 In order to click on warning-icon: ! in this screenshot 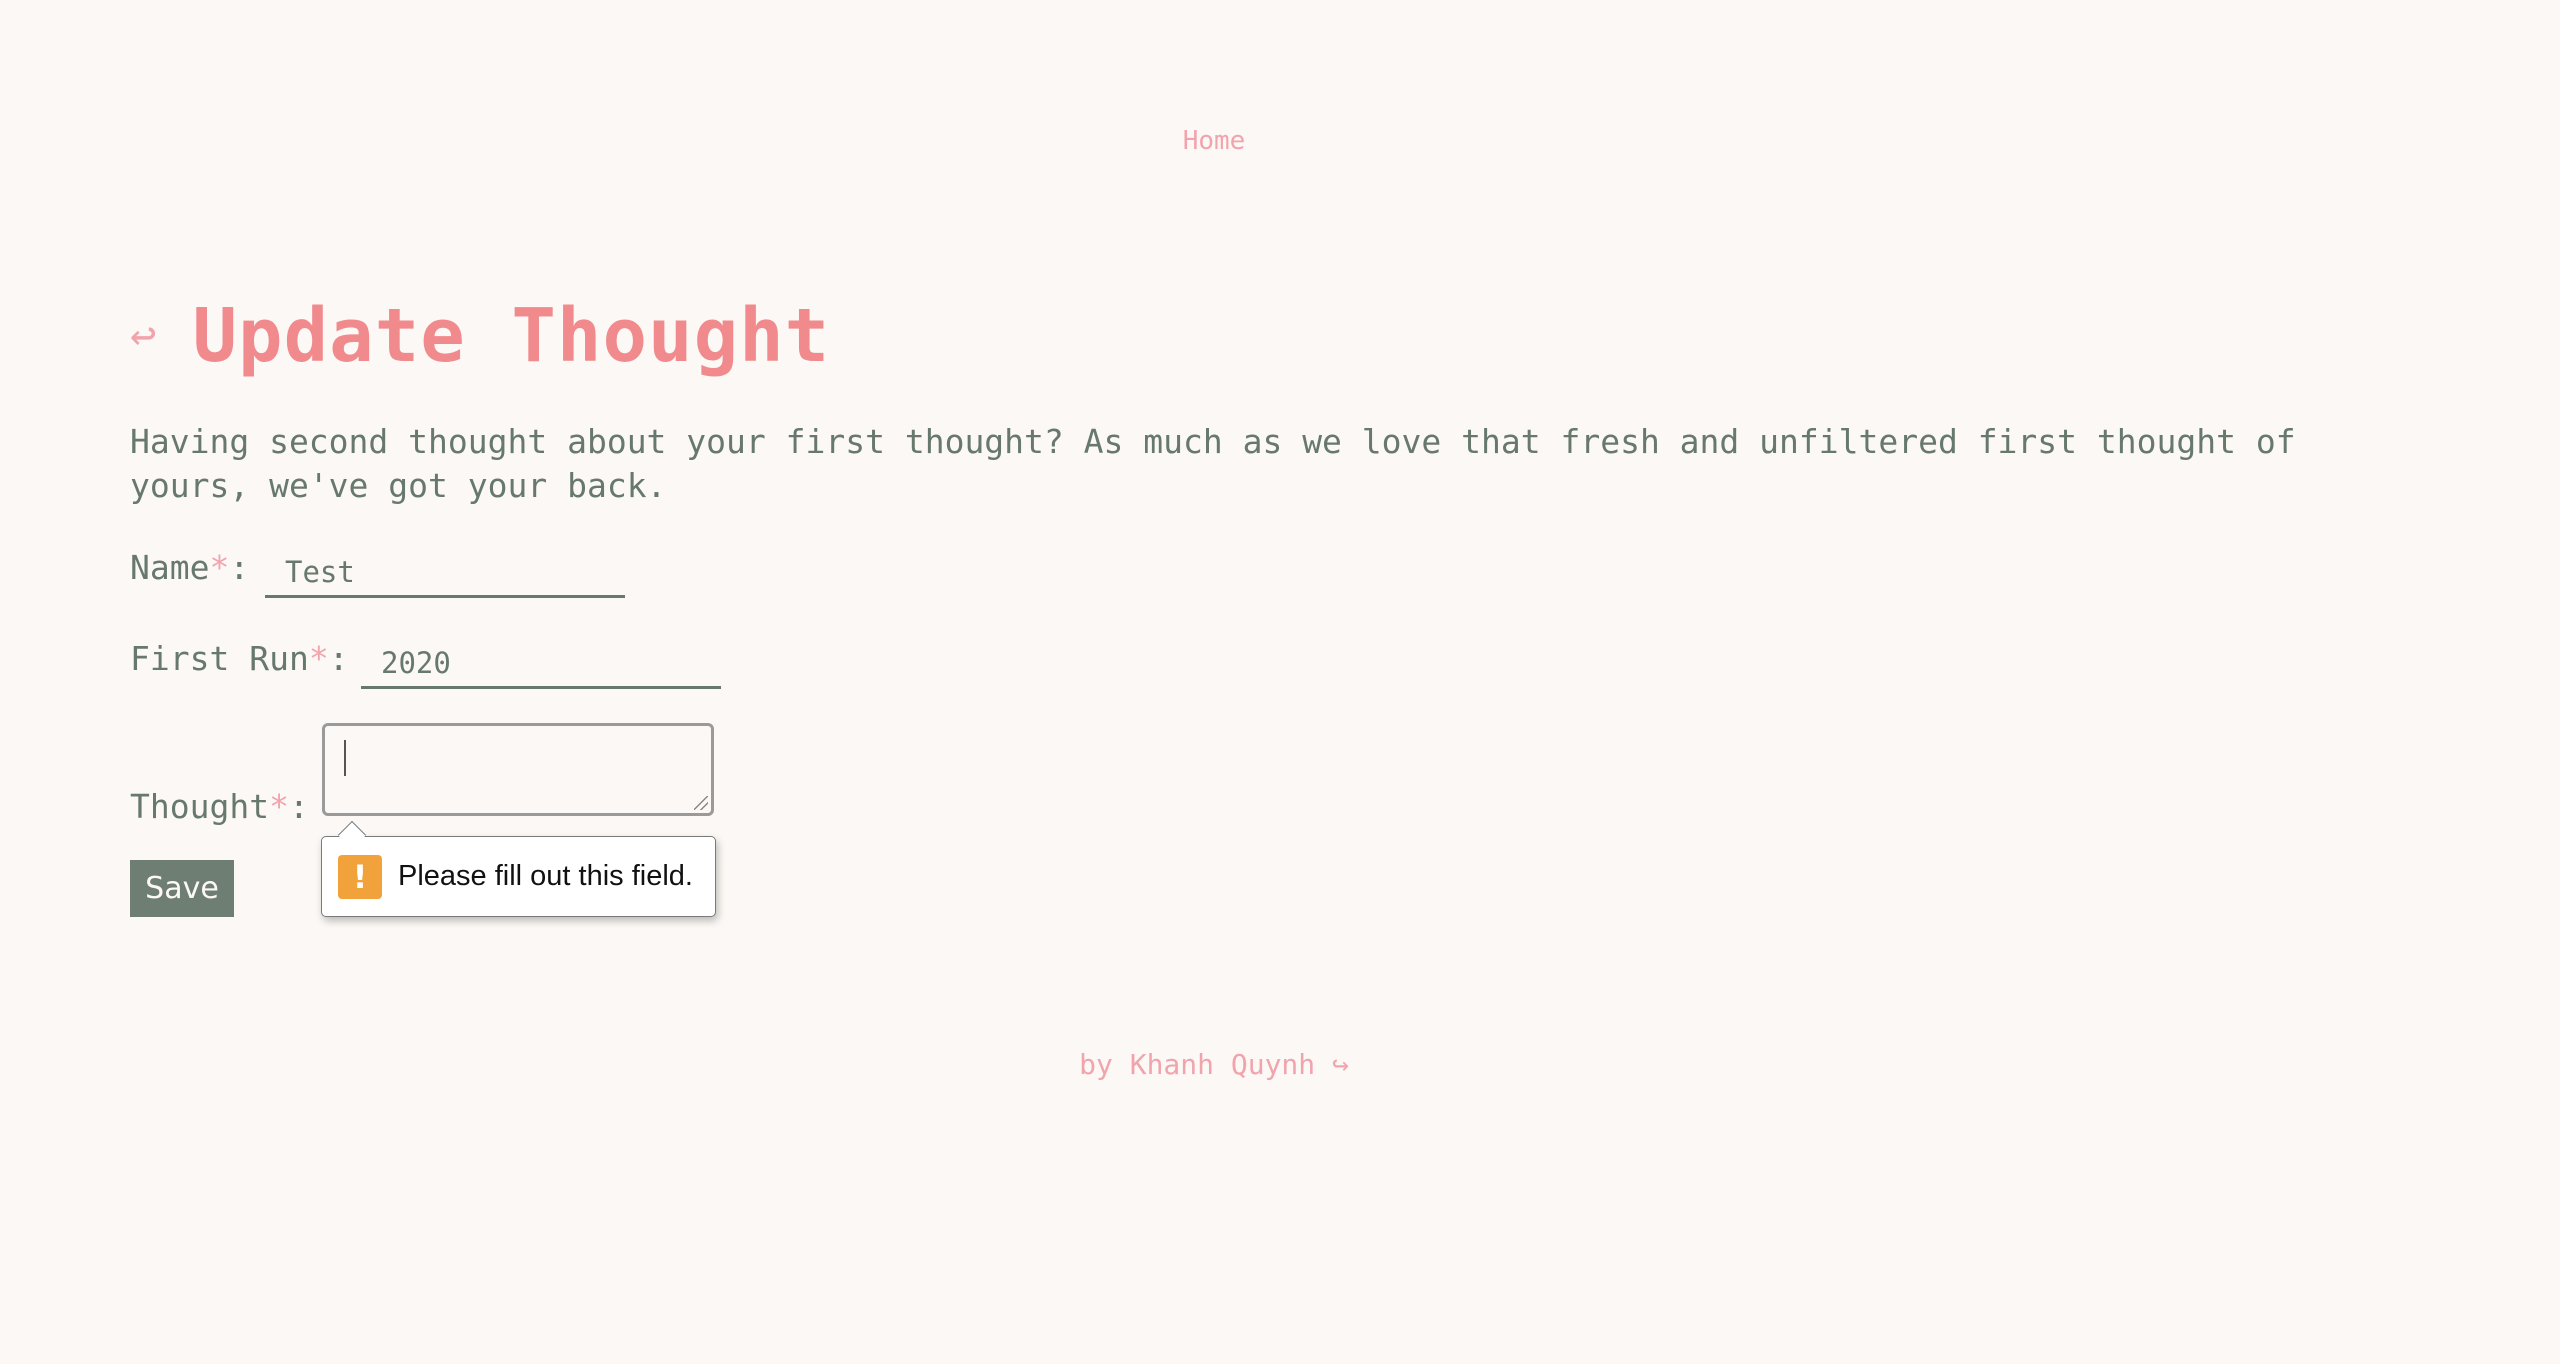, I will do `click(360, 876)`.